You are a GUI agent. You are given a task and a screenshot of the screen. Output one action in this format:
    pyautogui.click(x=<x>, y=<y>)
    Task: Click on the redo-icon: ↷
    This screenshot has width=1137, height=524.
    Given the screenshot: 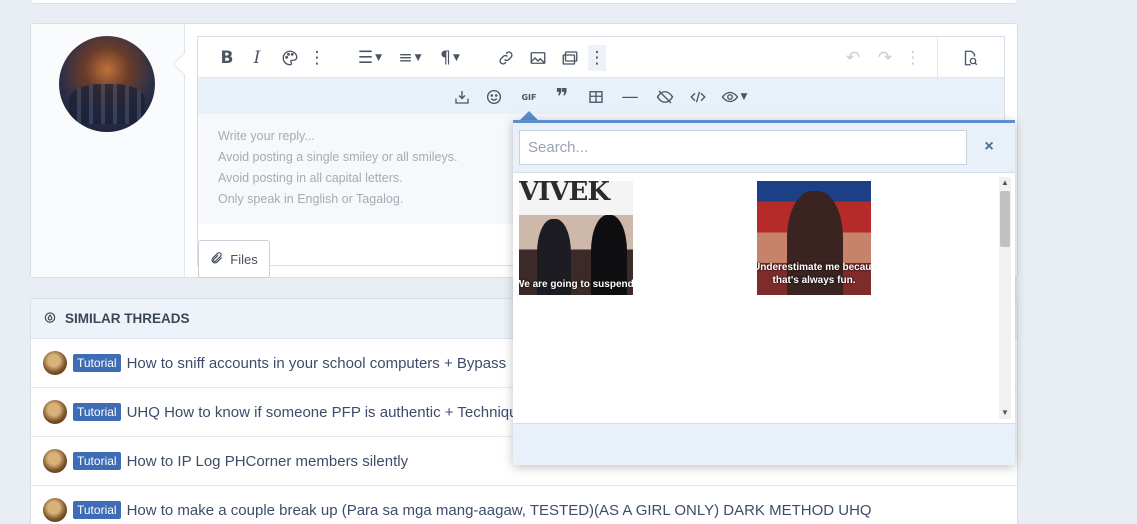 What is the action you would take?
    pyautogui.click(x=885, y=58)
    